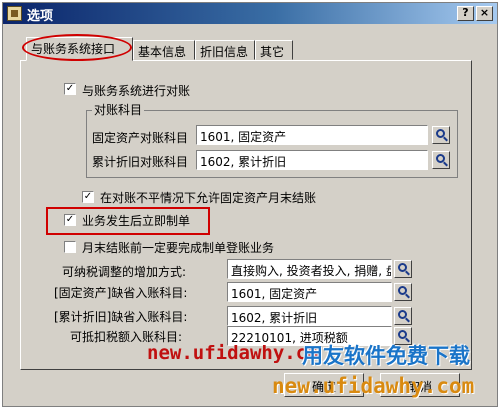 Image resolution: width=500 pixels, height=409 pixels. What do you see at coordinates (70, 247) in the screenshot?
I see `month-end-checkbox` at bounding box center [70, 247].